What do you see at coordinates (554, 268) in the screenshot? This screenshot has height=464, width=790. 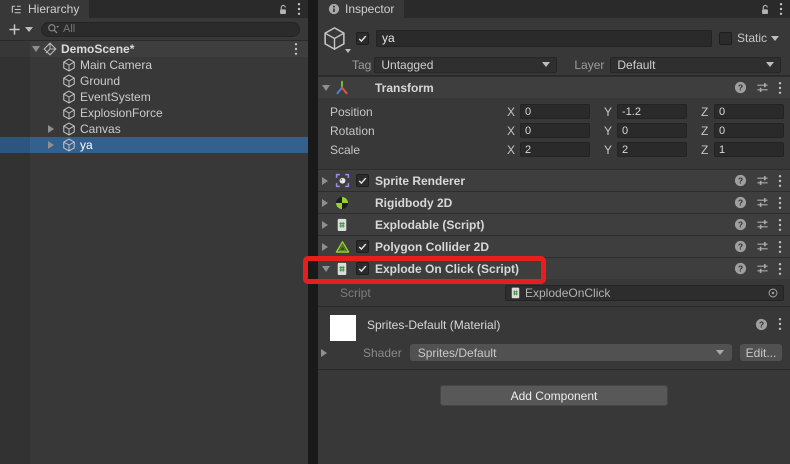 I see `component-header-explode-on-click-script: Explode On Click (Script) ?` at bounding box center [554, 268].